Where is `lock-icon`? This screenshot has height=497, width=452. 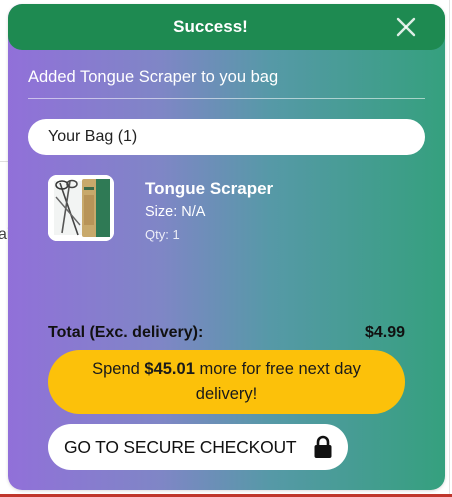 lock-icon is located at coordinates (323, 446).